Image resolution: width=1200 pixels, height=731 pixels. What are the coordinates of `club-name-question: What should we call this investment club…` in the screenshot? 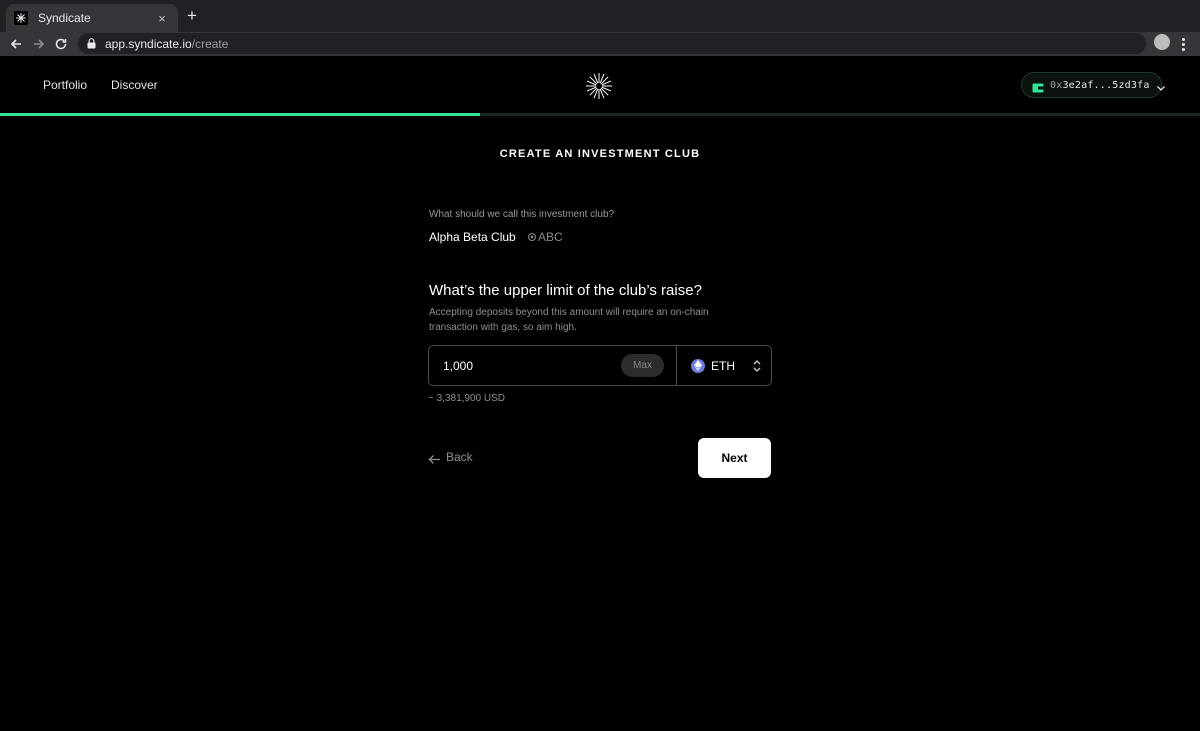 It's located at (522, 214).